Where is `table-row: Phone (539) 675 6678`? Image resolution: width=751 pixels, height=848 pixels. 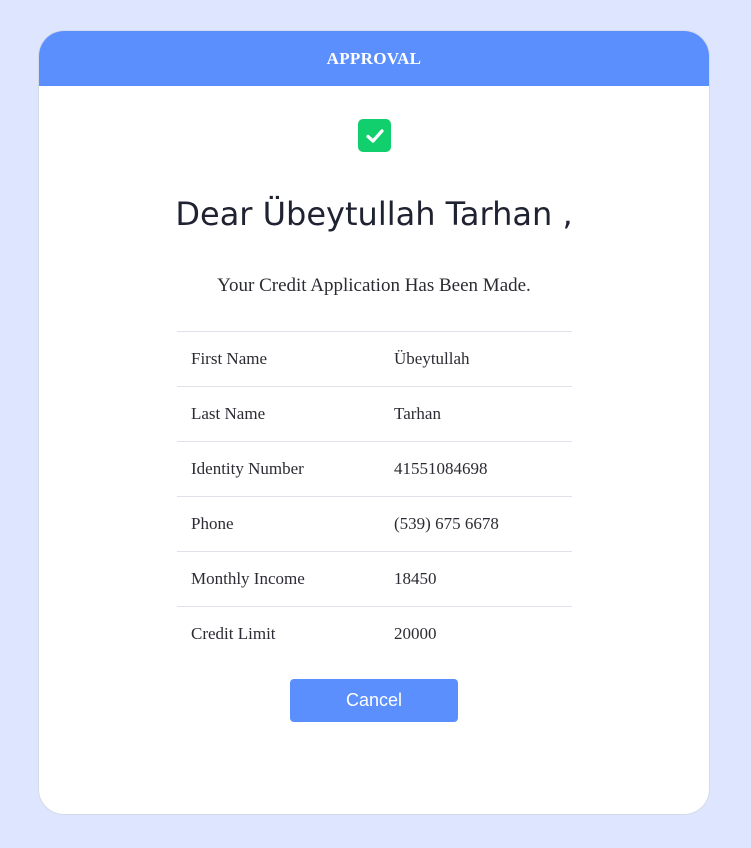 table-row: Phone (539) 675 6678 is located at coordinates (374, 524).